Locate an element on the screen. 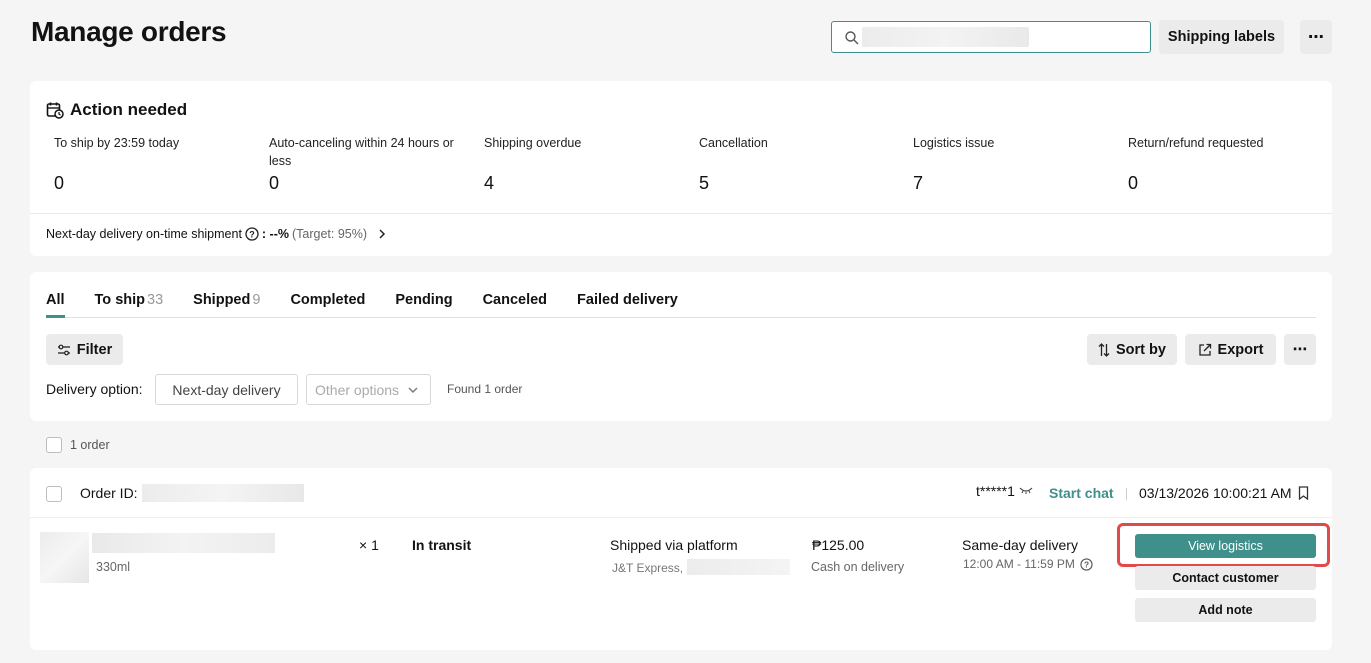 The image size is (1371, 663). action-needed-title: Action needed is located at coordinates (129, 109).